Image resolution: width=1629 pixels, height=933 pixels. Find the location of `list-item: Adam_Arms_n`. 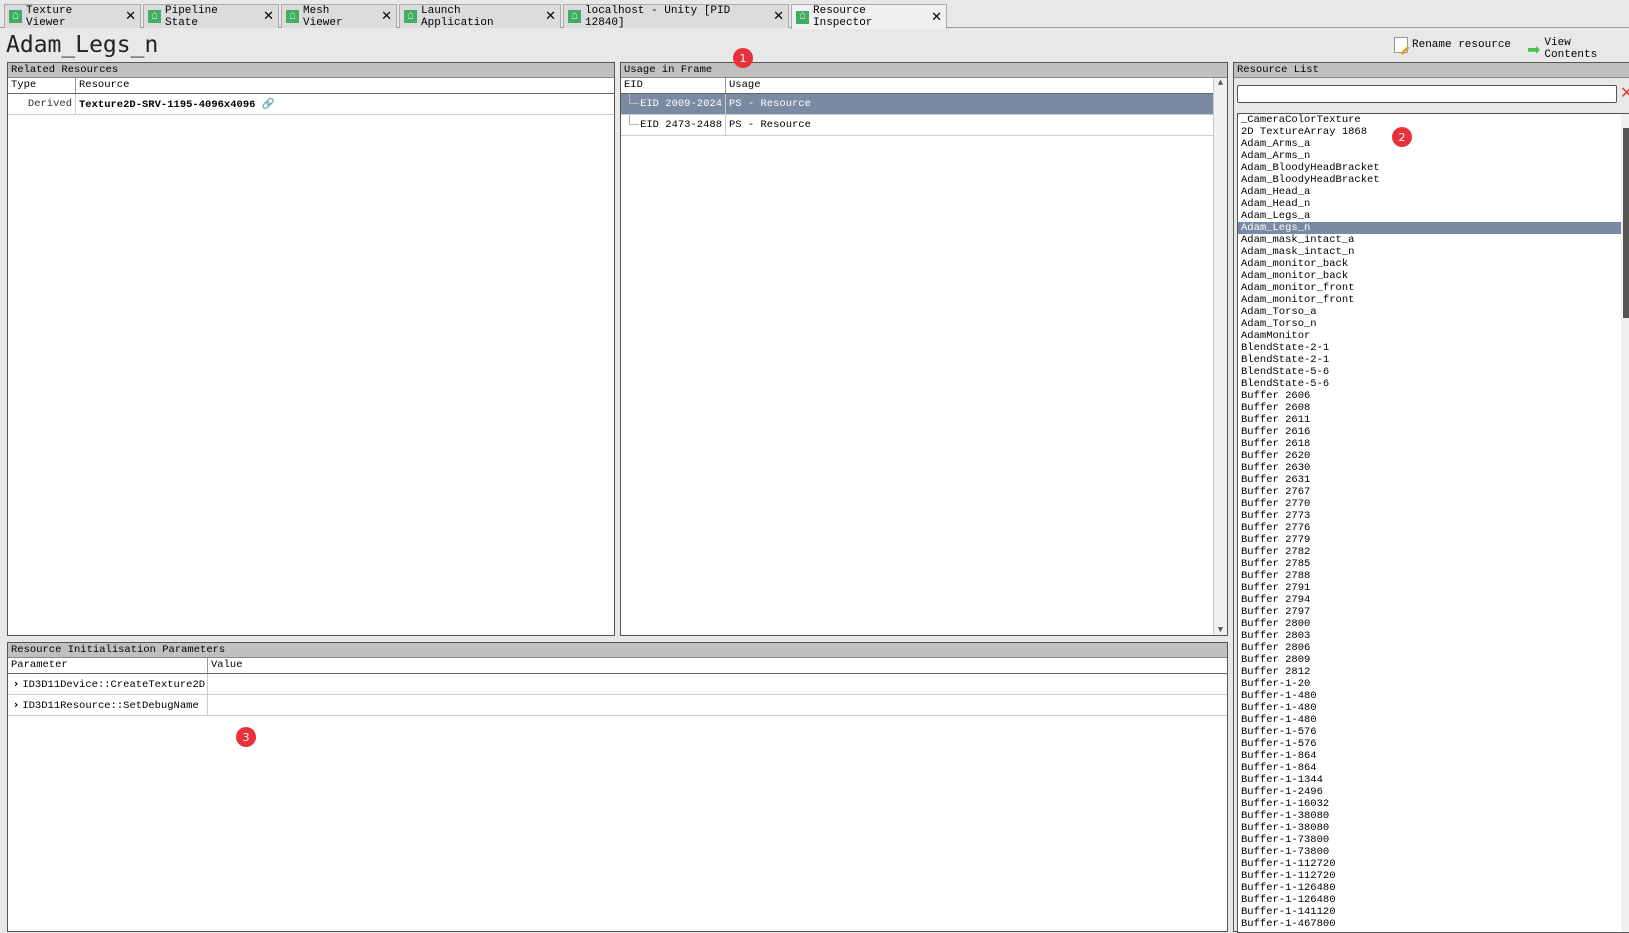

list-item: Adam_Arms_n is located at coordinates (1429, 156).